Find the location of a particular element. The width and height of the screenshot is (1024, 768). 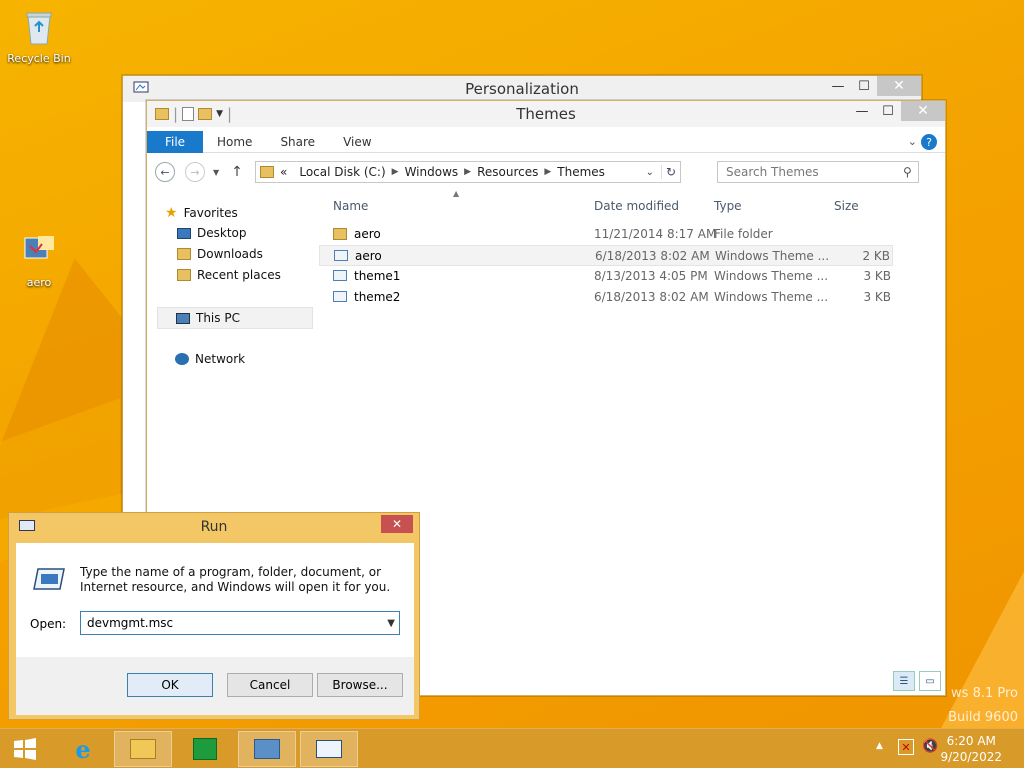

sort-indicator-icon: ▲ is located at coordinates (456, 193).